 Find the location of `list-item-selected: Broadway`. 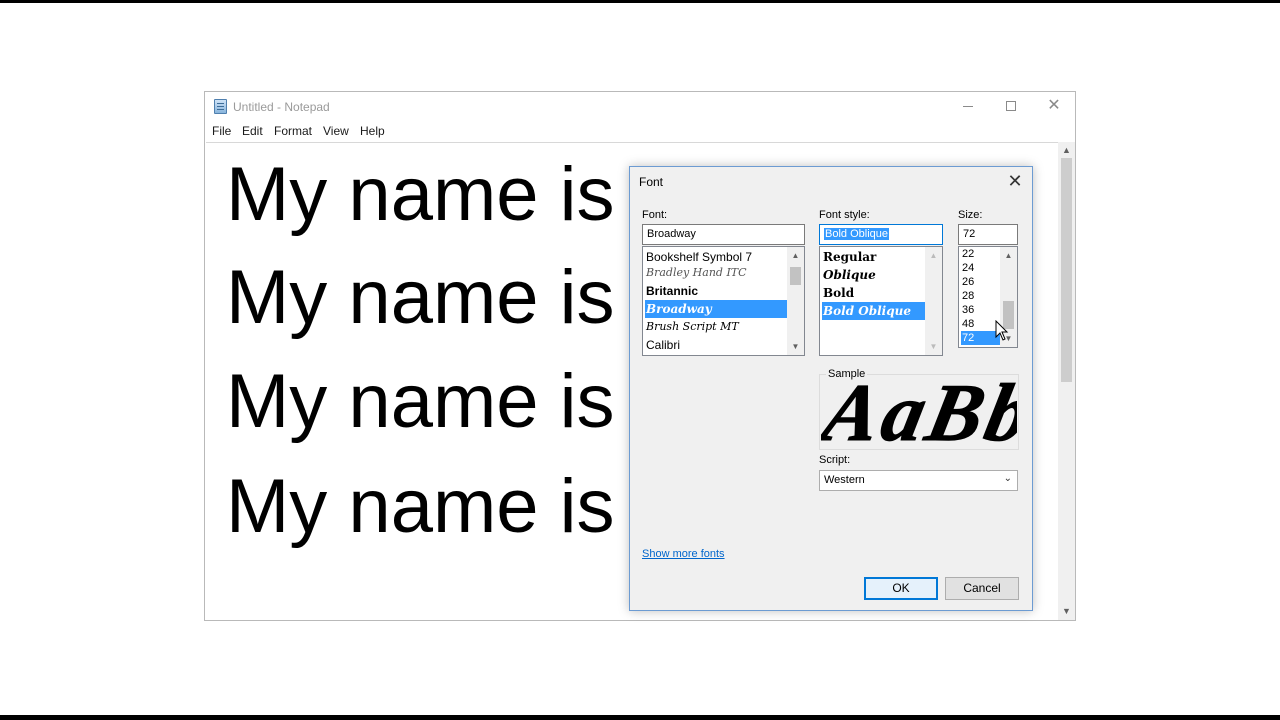

list-item-selected: Broadway is located at coordinates (716, 309).